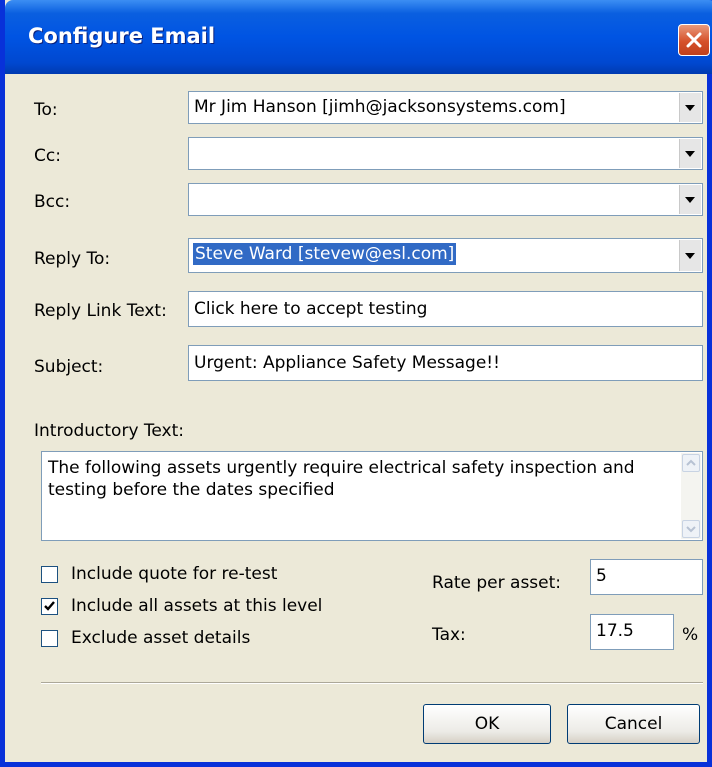 The width and height of the screenshot is (712, 767). What do you see at coordinates (601, 576) in the screenshot?
I see `rate-value: 5` at bounding box center [601, 576].